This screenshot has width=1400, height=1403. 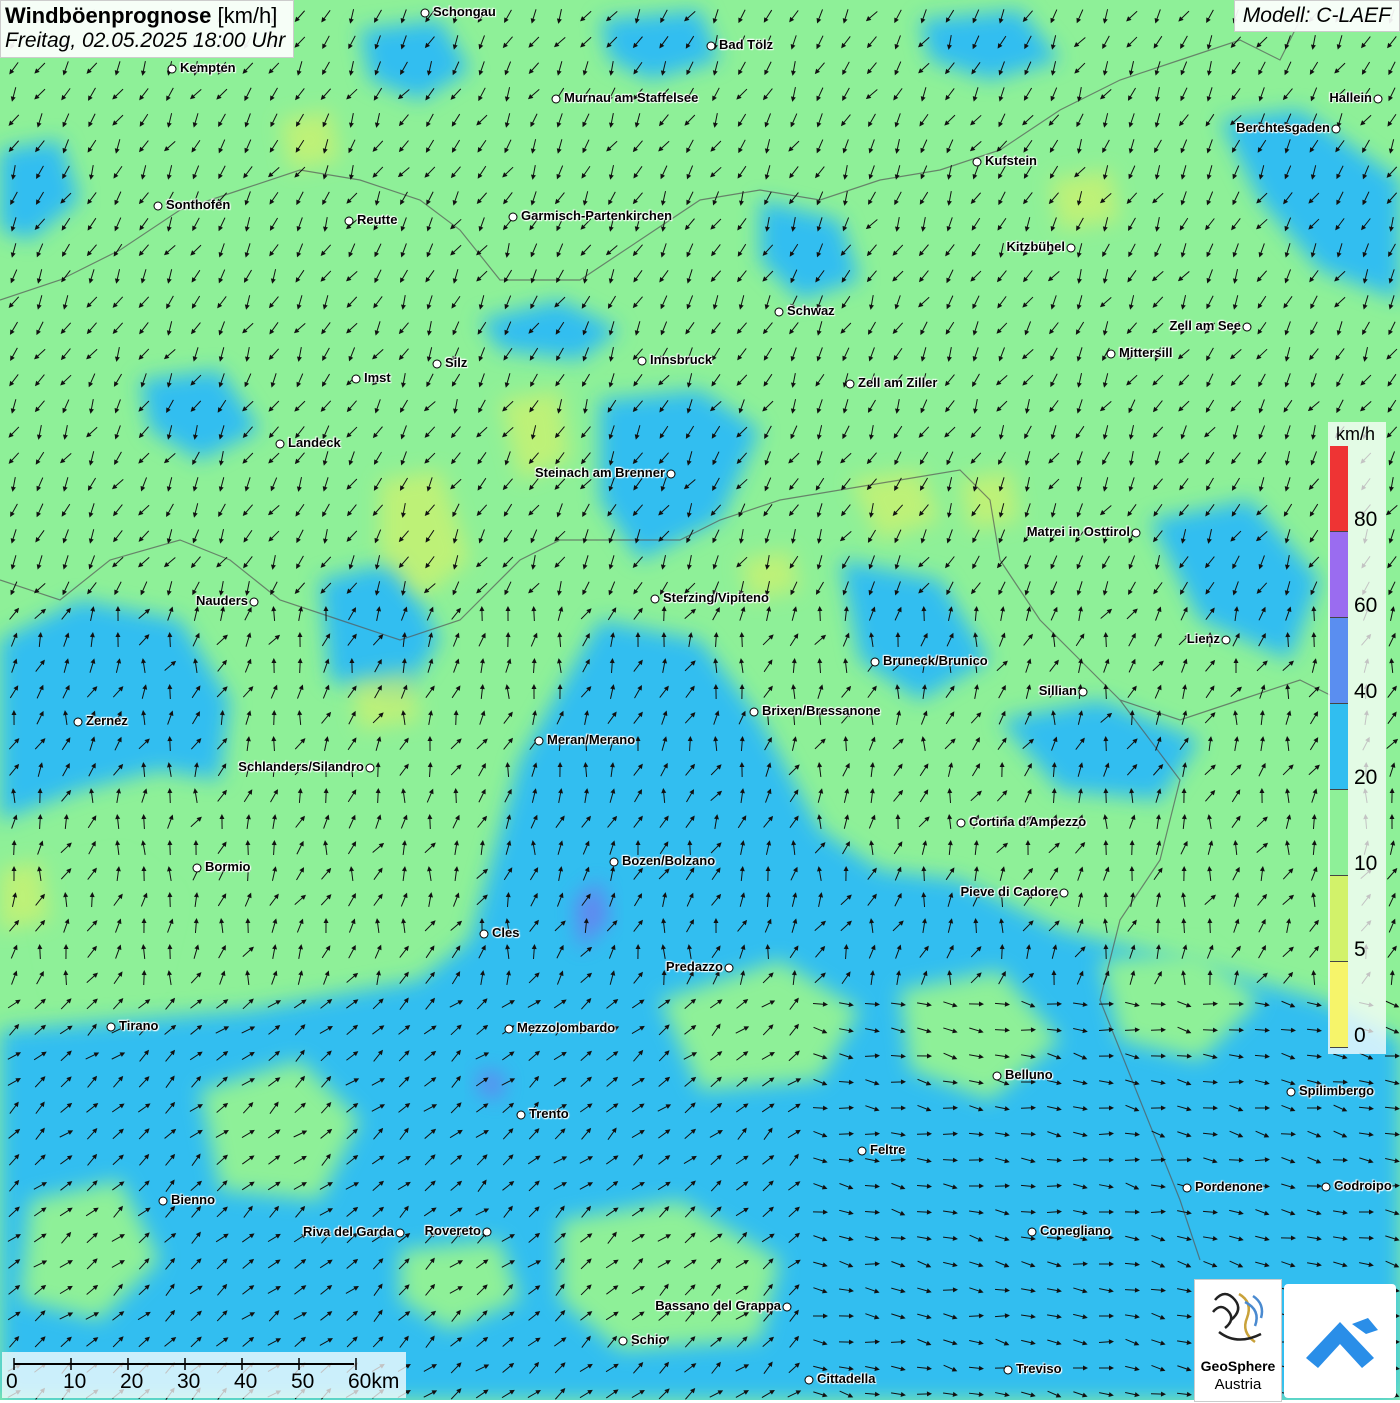 What do you see at coordinates (1238, 1366) in the screenshot?
I see `geosphere-name: GeoSphere` at bounding box center [1238, 1366].